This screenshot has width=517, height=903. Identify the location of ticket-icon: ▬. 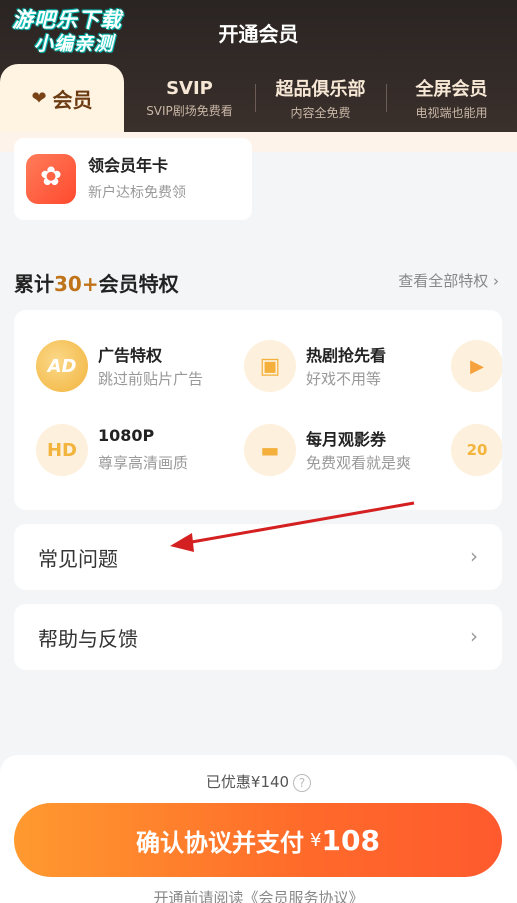
(270, 450).